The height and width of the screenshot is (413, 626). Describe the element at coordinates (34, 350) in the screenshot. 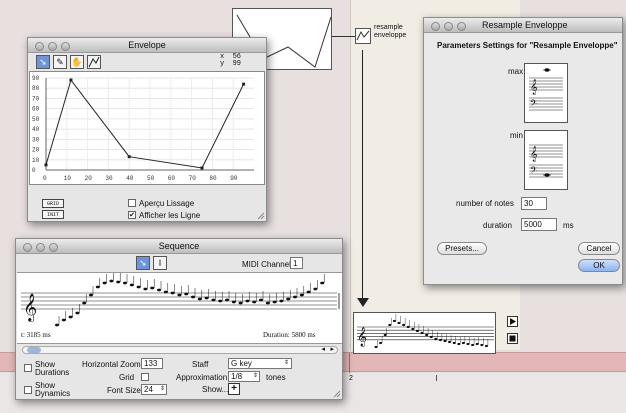

I see `scroll-thumb` at that location.